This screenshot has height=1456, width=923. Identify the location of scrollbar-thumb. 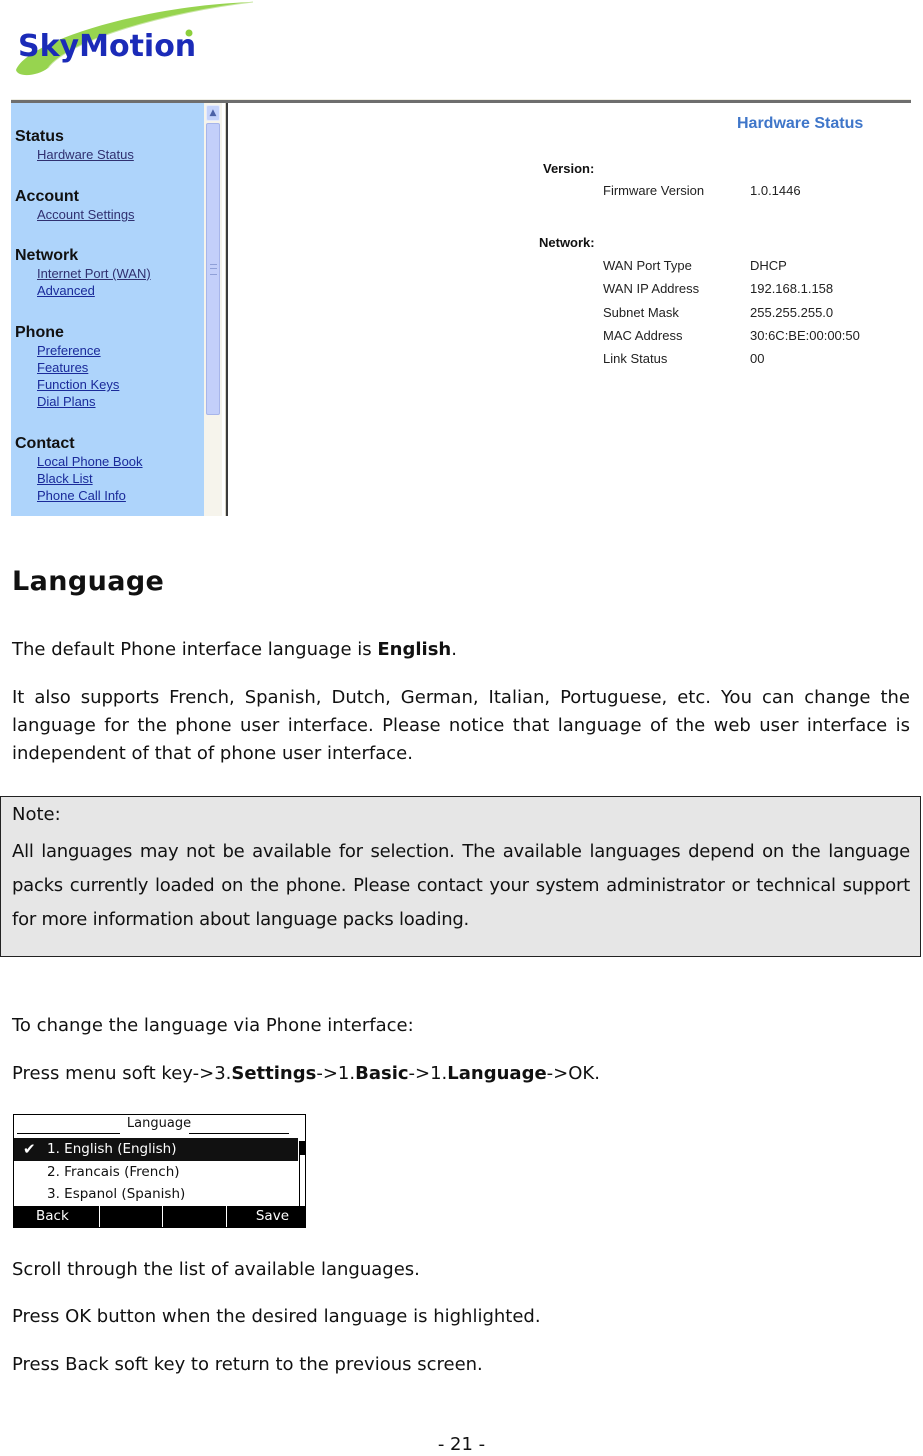
(213, 269).